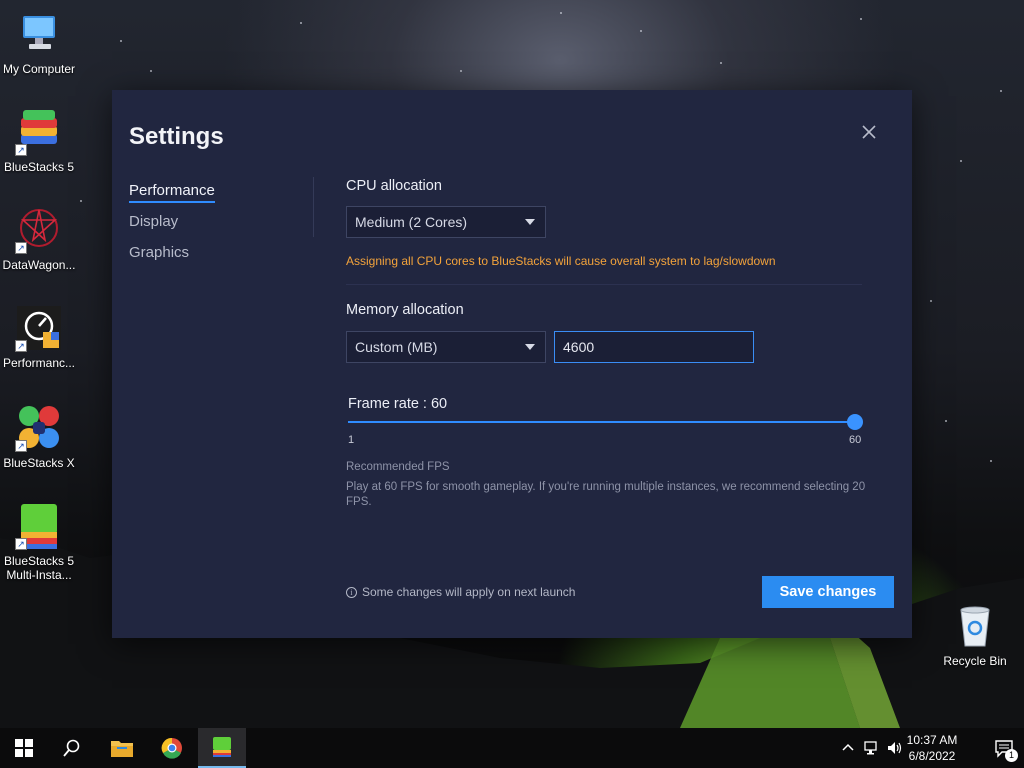 The height and width of the screenshot is (768, 1024). I want to click on multi-instance-icon: ↗, so click(39, 526).